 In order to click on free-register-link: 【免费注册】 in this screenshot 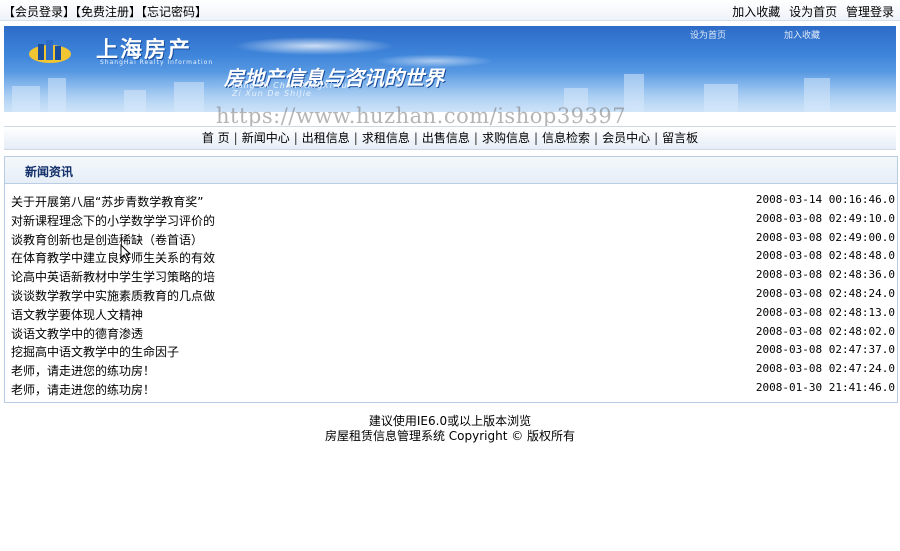, I will do `click(108, 12)`.